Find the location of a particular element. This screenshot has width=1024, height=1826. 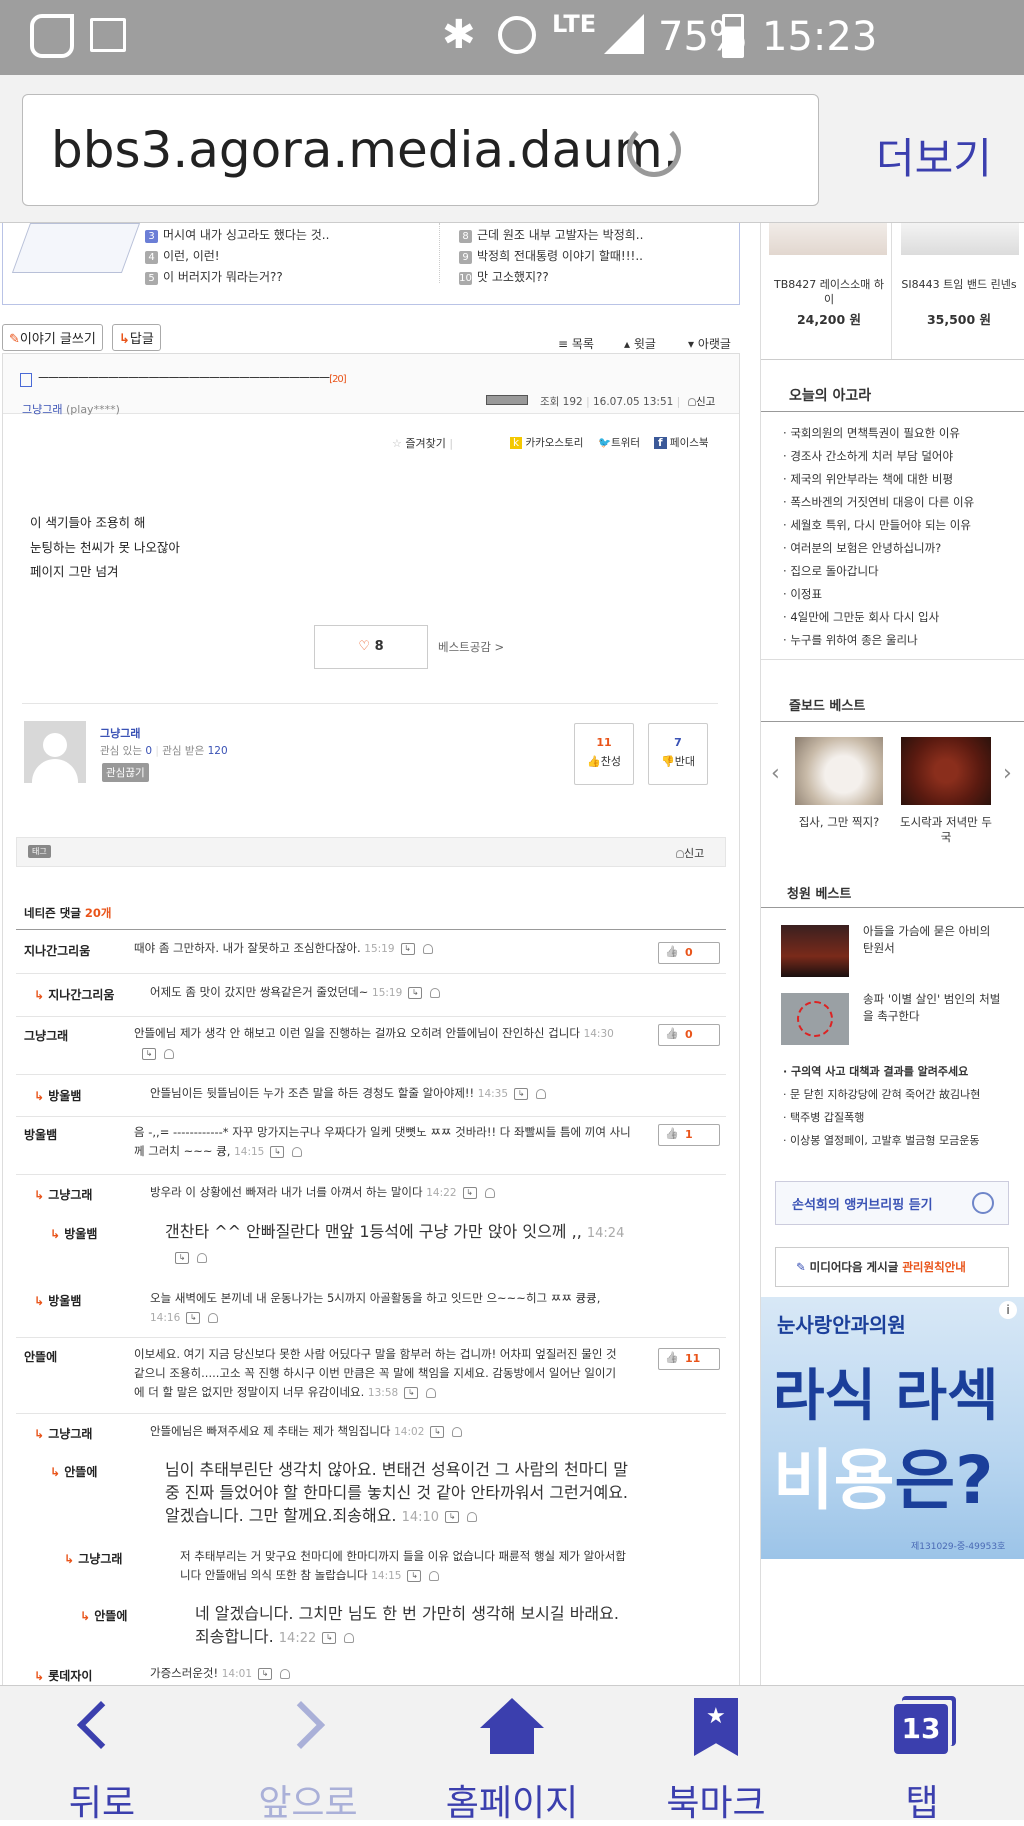

back-button: 뒤로 is located at coordinates (102, 1755).